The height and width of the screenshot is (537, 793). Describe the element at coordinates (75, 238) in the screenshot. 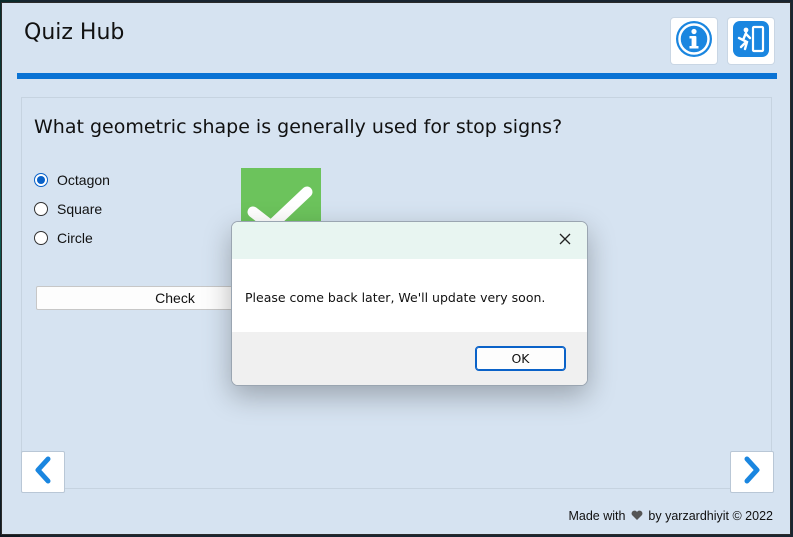

I see `option-label: Circle` at that location.